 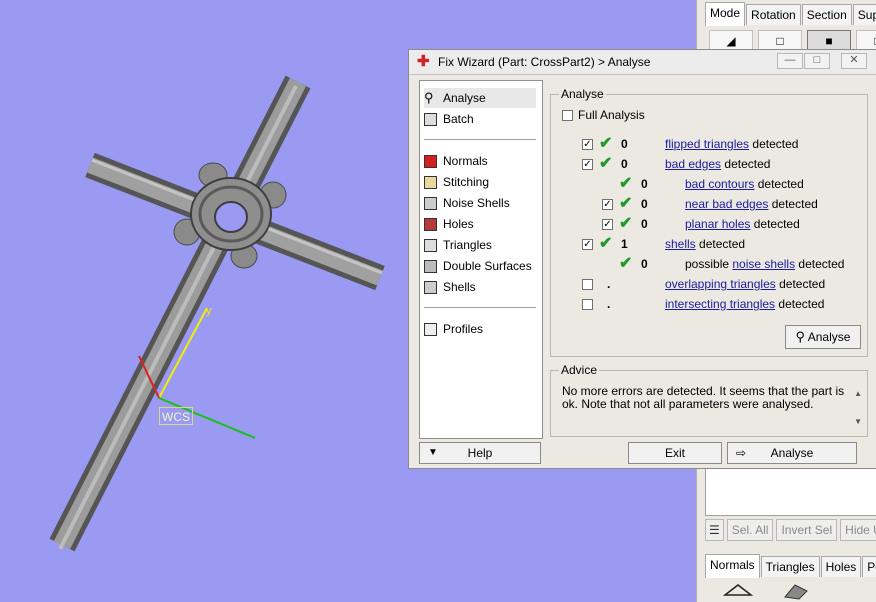 What do you see at coordinates (864, 14) in the screenshot?
I see `tab-support: Supp` at bounding box center [864, 14].